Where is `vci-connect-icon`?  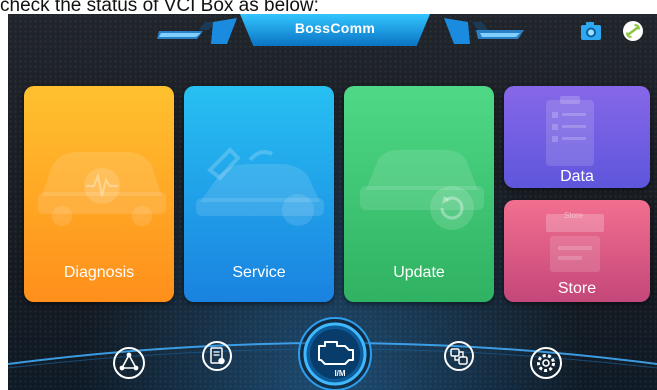
vci-connect-icon is located at coordinates (459, 356).